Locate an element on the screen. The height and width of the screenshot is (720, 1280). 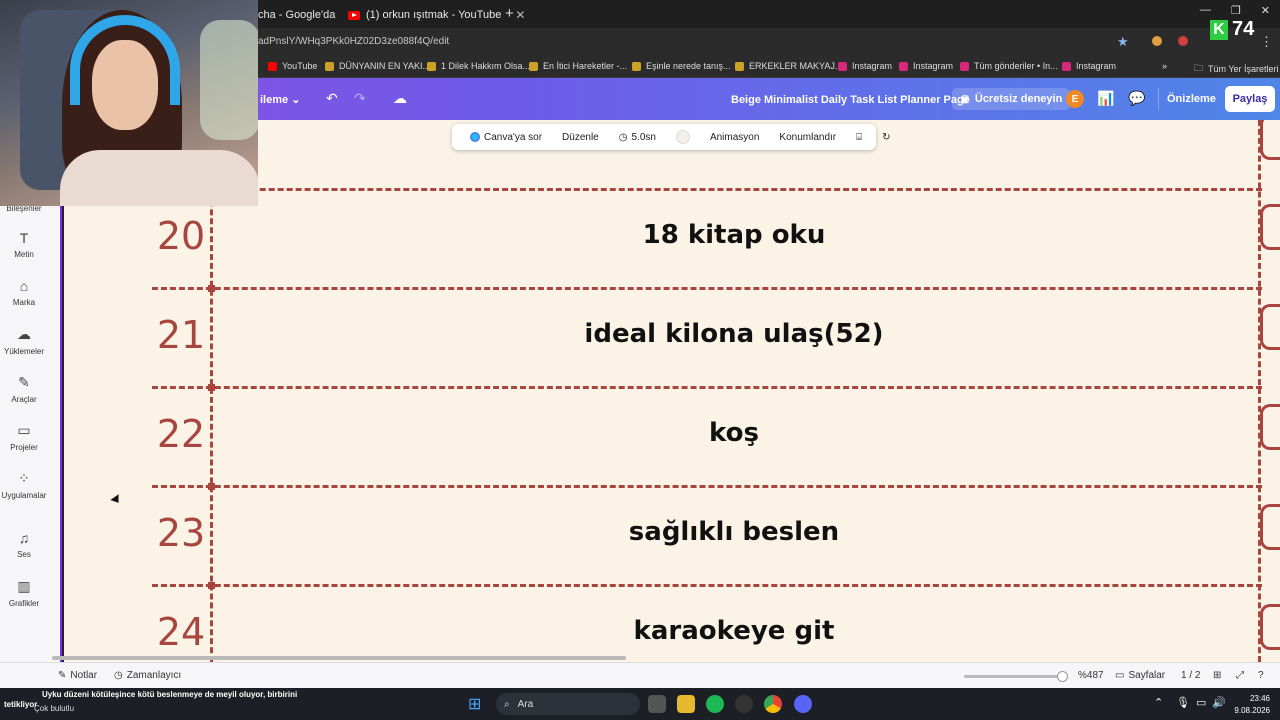
sidebar-item-label: Yüklemeler is located at coordinates (23, 351).